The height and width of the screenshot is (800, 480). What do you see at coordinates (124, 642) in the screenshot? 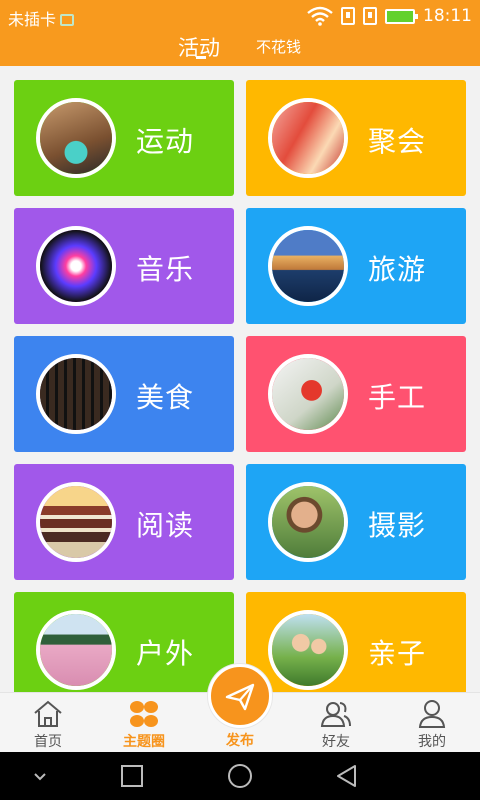
I see `category-card-outdoor: 户外` at bounding box center [124, 642].